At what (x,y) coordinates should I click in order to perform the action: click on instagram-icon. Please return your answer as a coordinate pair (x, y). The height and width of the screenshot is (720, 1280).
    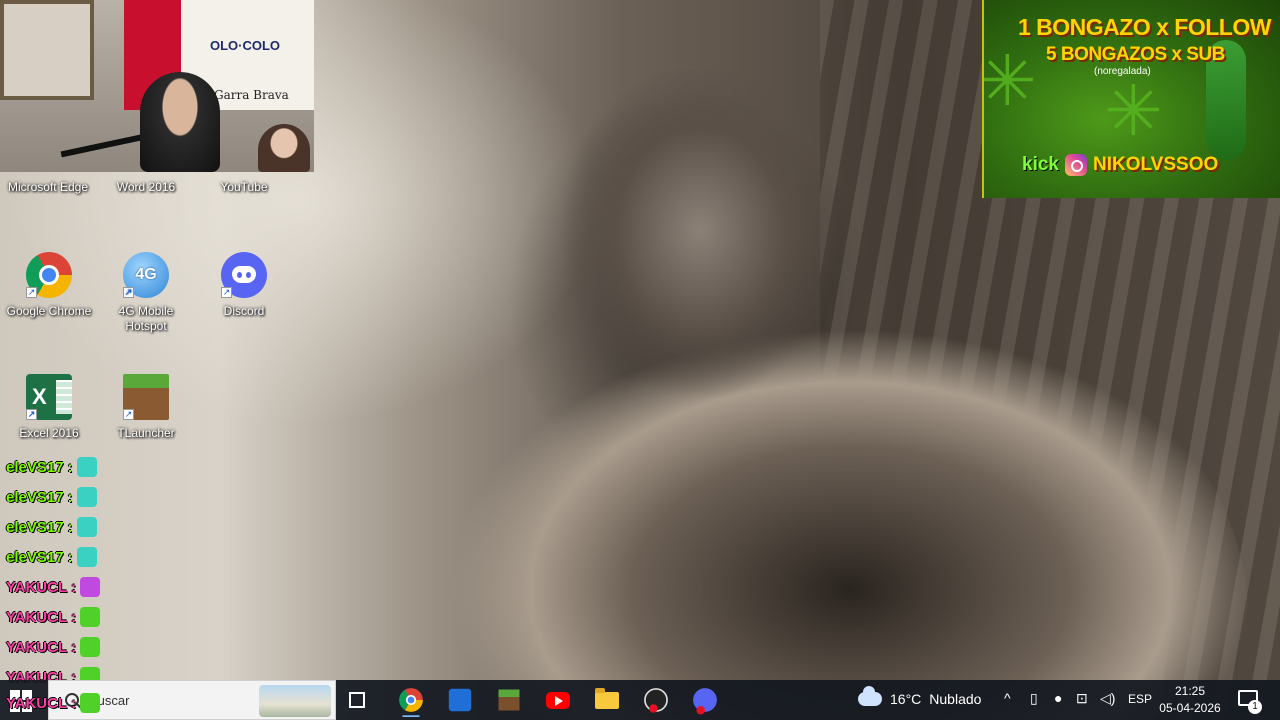
    Looking at the image, I should click on (1075, 165).